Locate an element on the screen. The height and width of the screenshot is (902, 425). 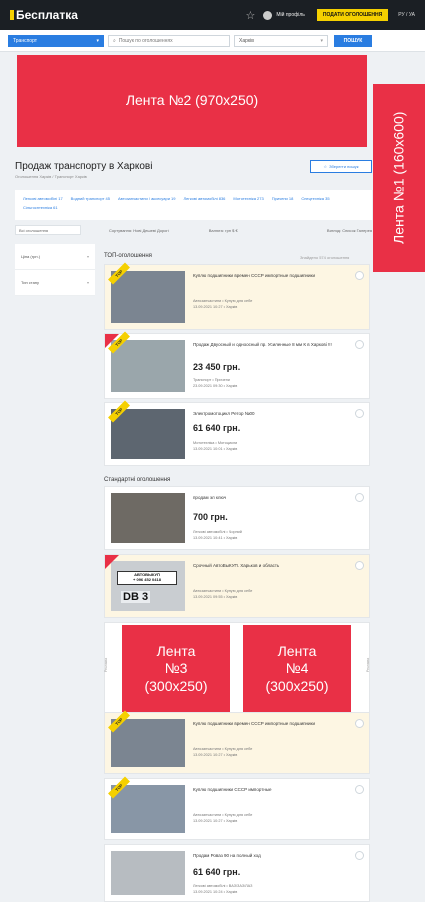
listing-price: 23 450 грн. is located at coordinates (217, 367).